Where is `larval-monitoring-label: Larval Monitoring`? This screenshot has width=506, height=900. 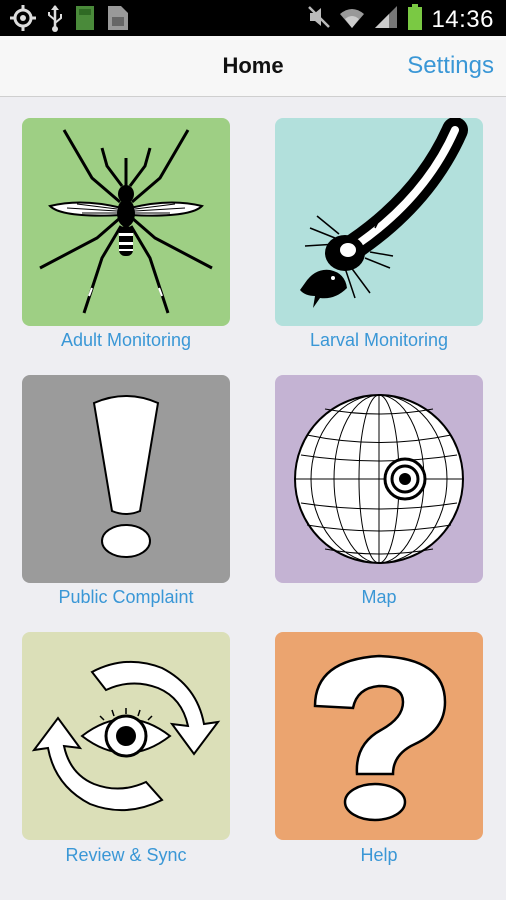
larval-monitoring-label: Larval Monitoring is located at coordinates (377, 340).